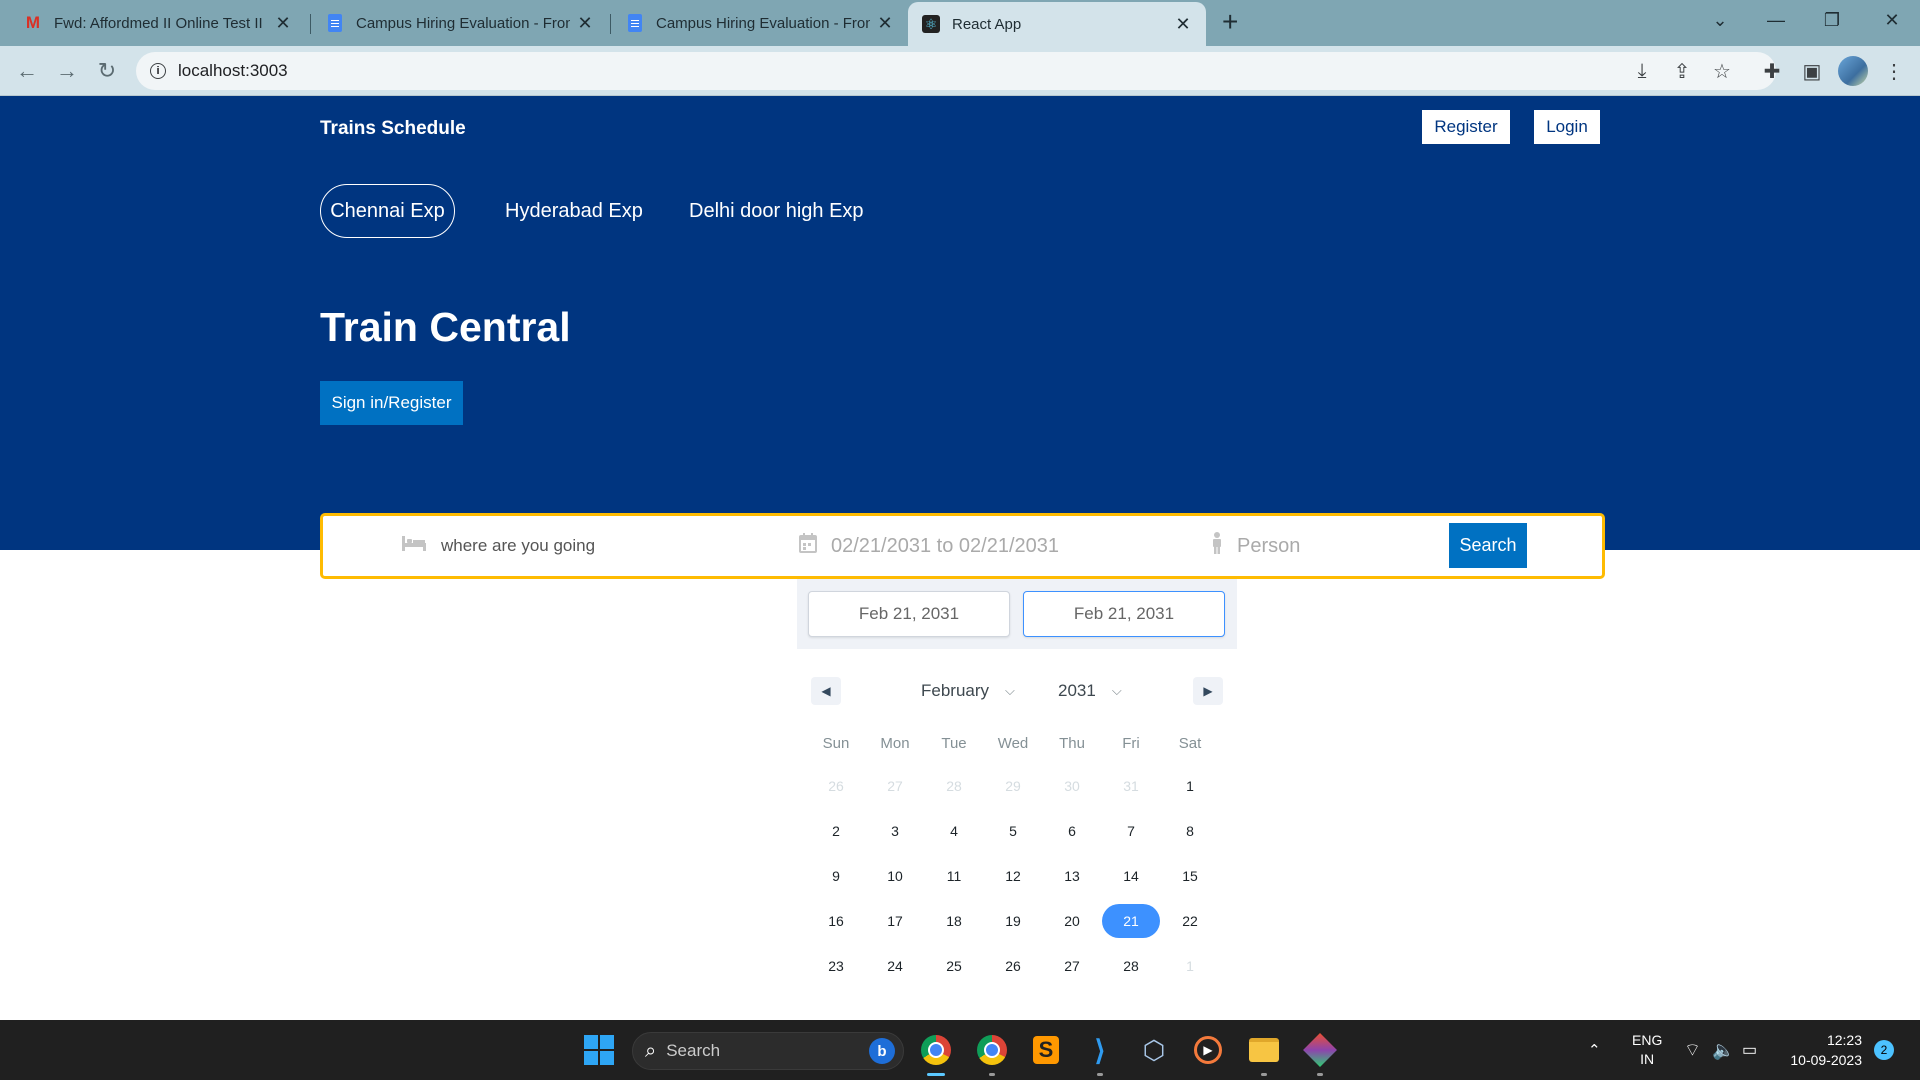 The width and height of the screenshot is (1920, 1080). I want to click on browser-tab-docs-2: Campus Hiring Evaluation - Front ✕, so click(760, 23).